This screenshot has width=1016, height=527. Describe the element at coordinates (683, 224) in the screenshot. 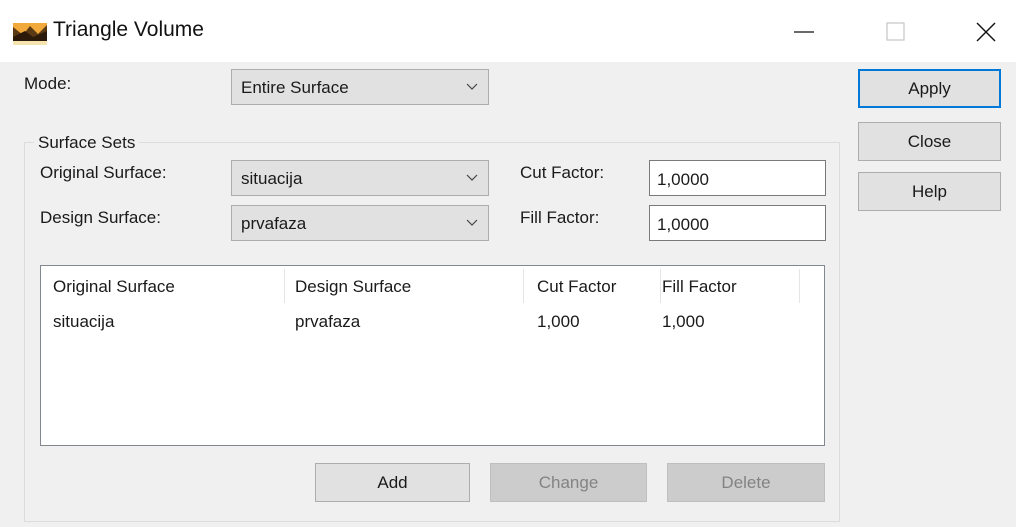

I see `fill-factor-value: 1,0000` at that location.